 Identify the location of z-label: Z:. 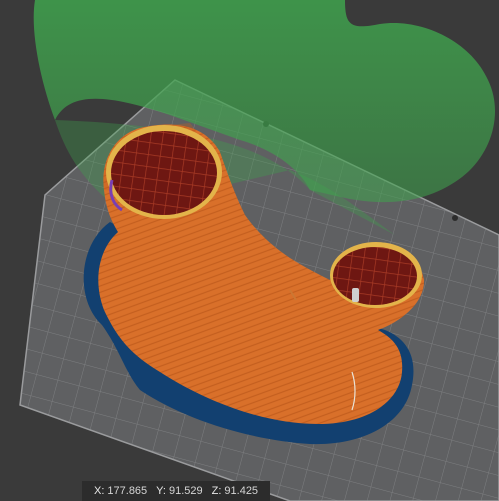
(216, 491).